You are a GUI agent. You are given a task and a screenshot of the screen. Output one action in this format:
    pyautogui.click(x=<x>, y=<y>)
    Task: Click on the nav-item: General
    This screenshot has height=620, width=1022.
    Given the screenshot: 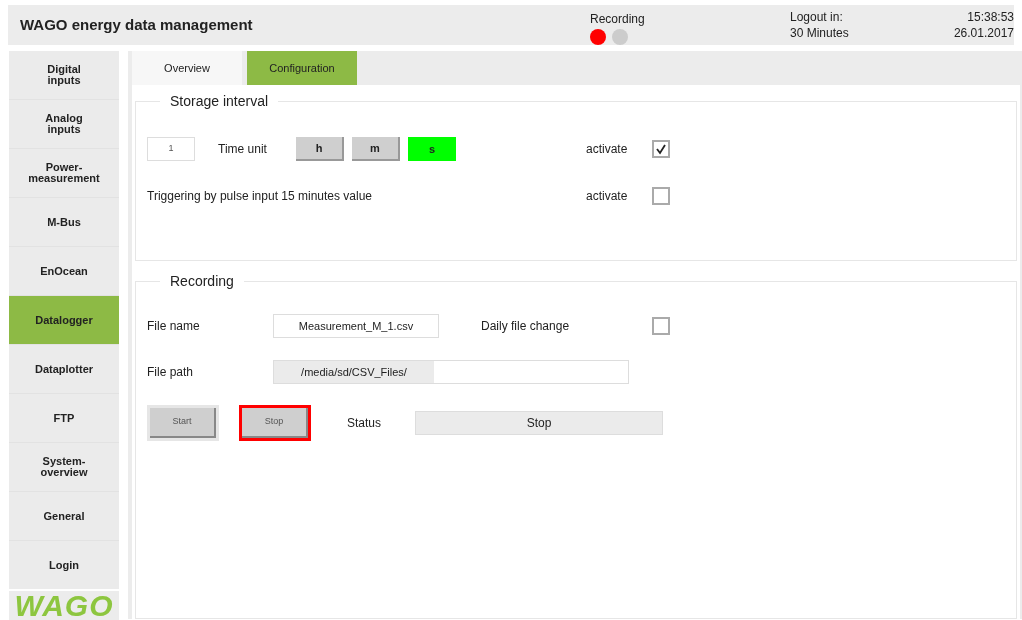 What is the action you would take?
    pyautogui.click(x=64, y=516)
    